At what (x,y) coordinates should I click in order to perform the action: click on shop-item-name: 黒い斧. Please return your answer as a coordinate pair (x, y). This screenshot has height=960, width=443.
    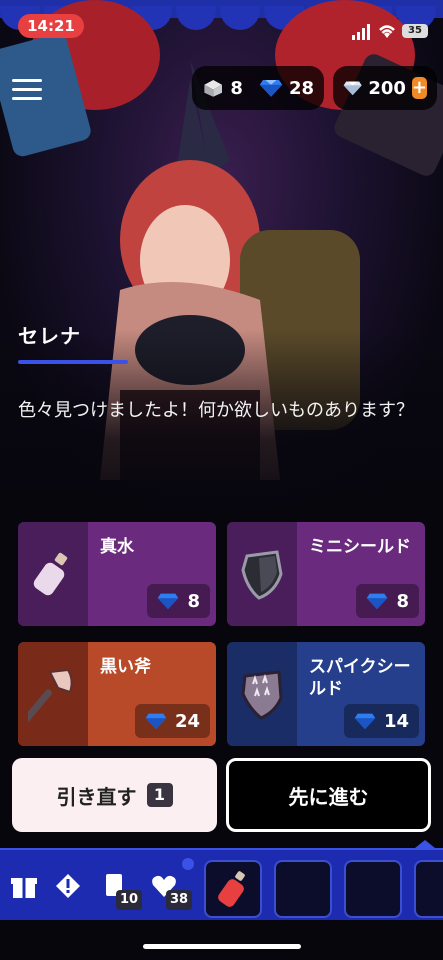
    Looking at the image, I should click on (125, 667).